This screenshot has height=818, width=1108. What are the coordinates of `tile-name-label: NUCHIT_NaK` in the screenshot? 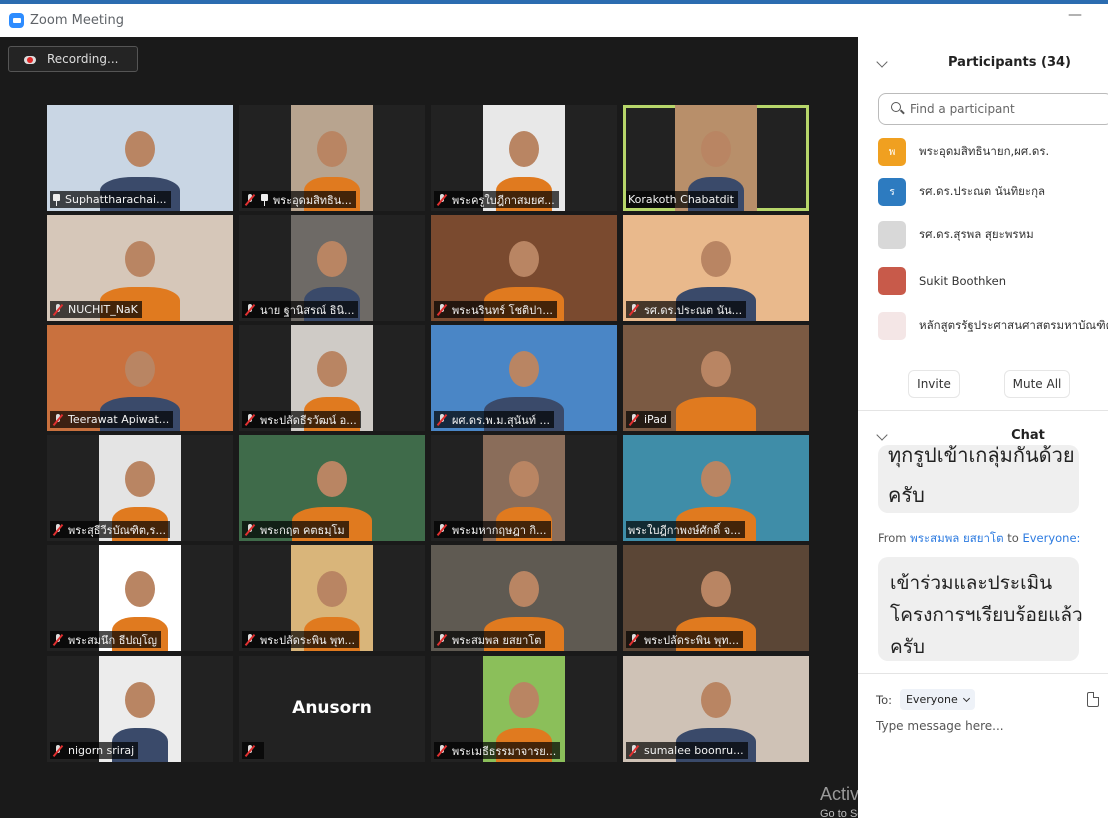 It's located at (96, 309).